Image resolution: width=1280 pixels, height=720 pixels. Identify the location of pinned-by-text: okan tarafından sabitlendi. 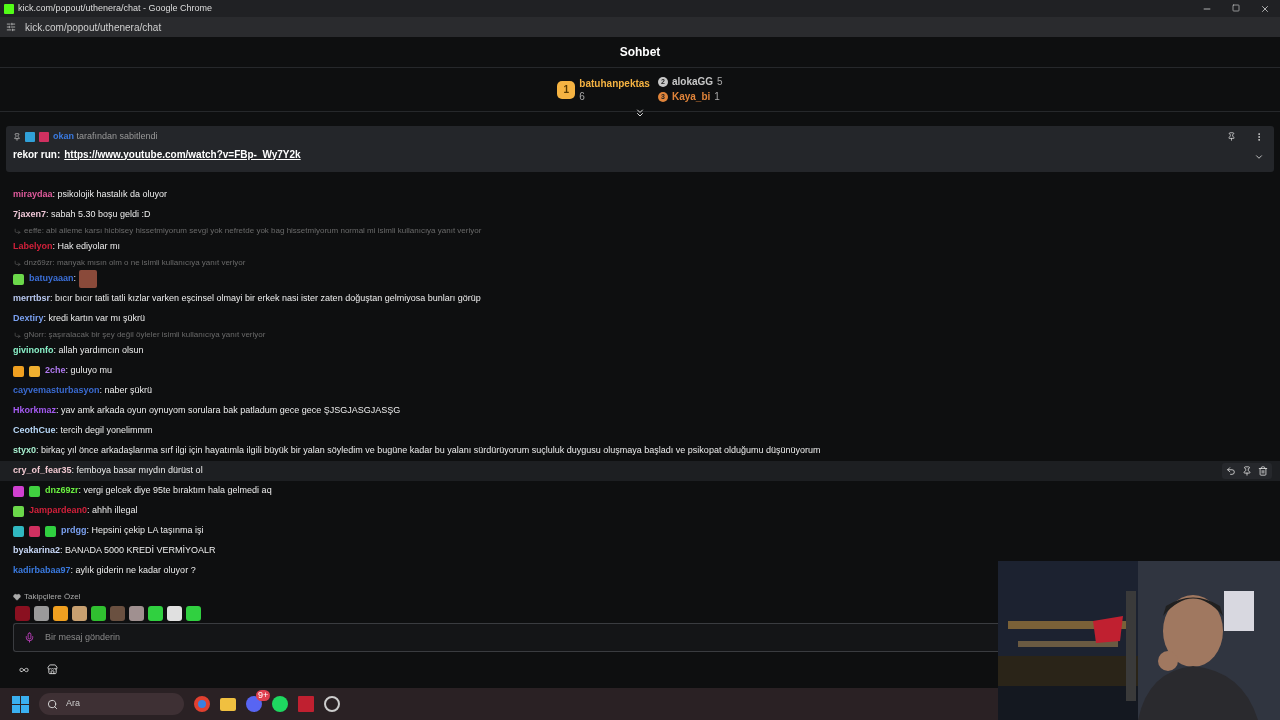
(105, 137).